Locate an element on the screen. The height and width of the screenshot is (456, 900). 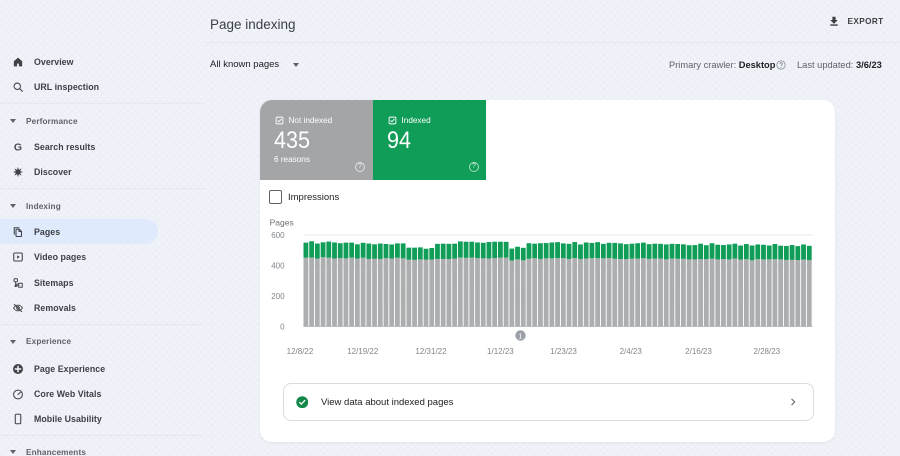
svg-text: 200 is located at coordinates (278, 296).